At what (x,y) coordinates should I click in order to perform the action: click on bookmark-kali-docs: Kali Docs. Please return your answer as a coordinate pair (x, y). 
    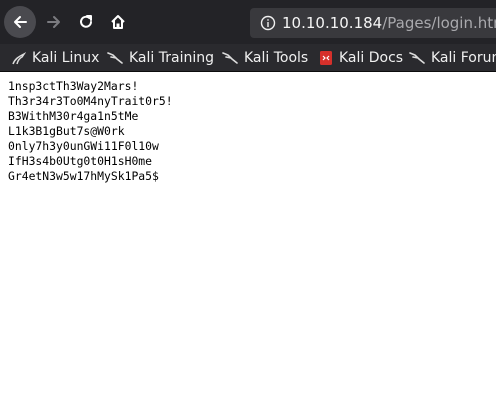
    Looking at the image, I should click on (361, 57).